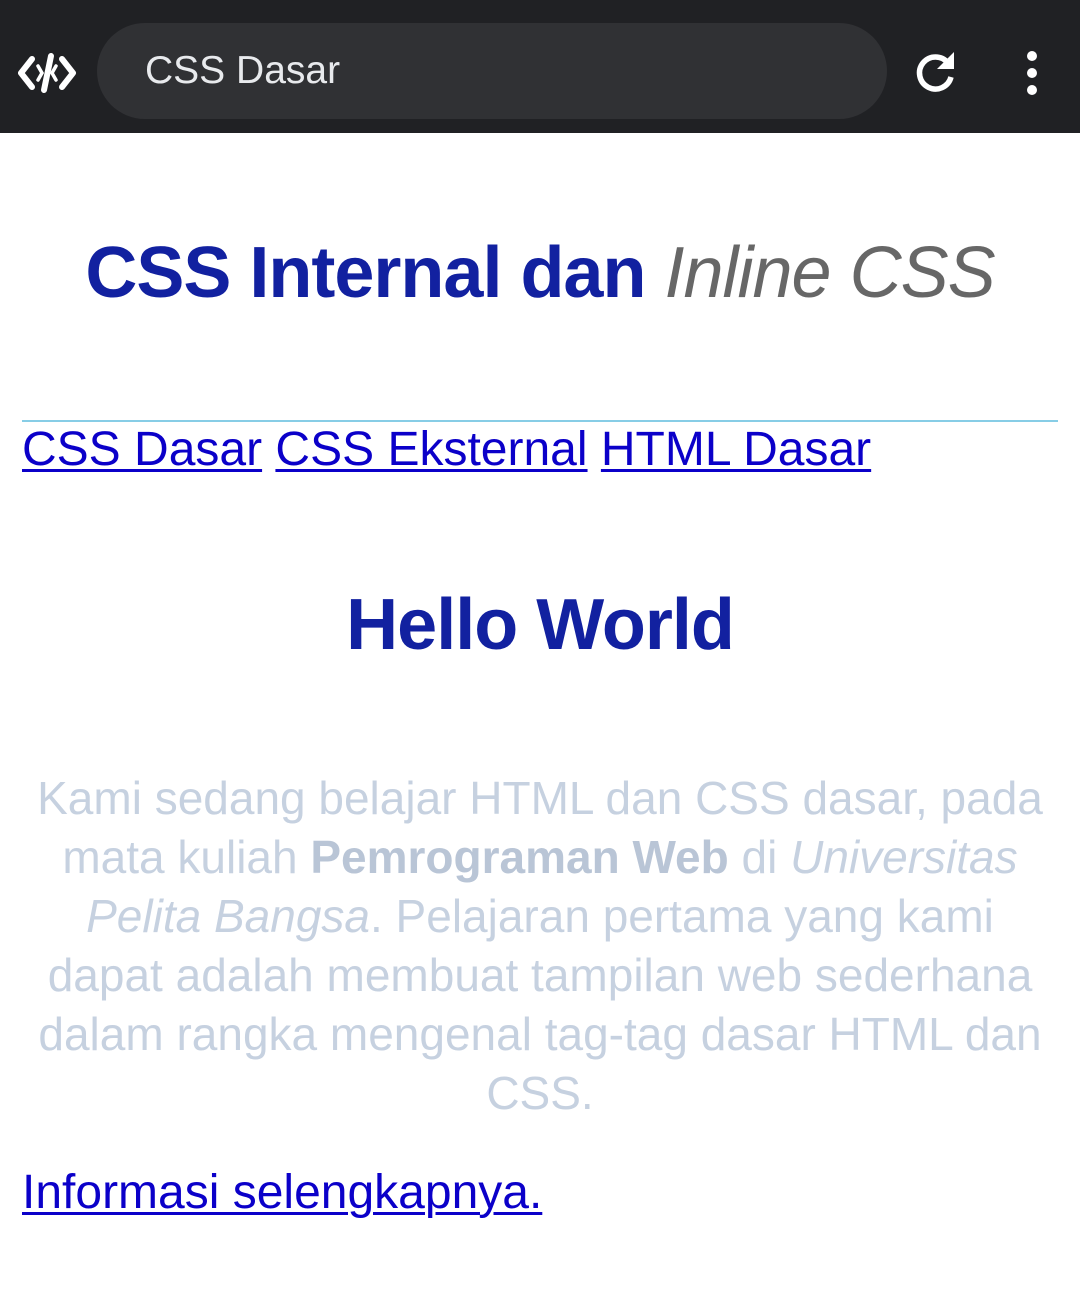  What do you see at coordinates (282, 1193) in the screenshot?
I see `more-info-link: Informasi selengkapnya.` at bounding box center [282, 1193].